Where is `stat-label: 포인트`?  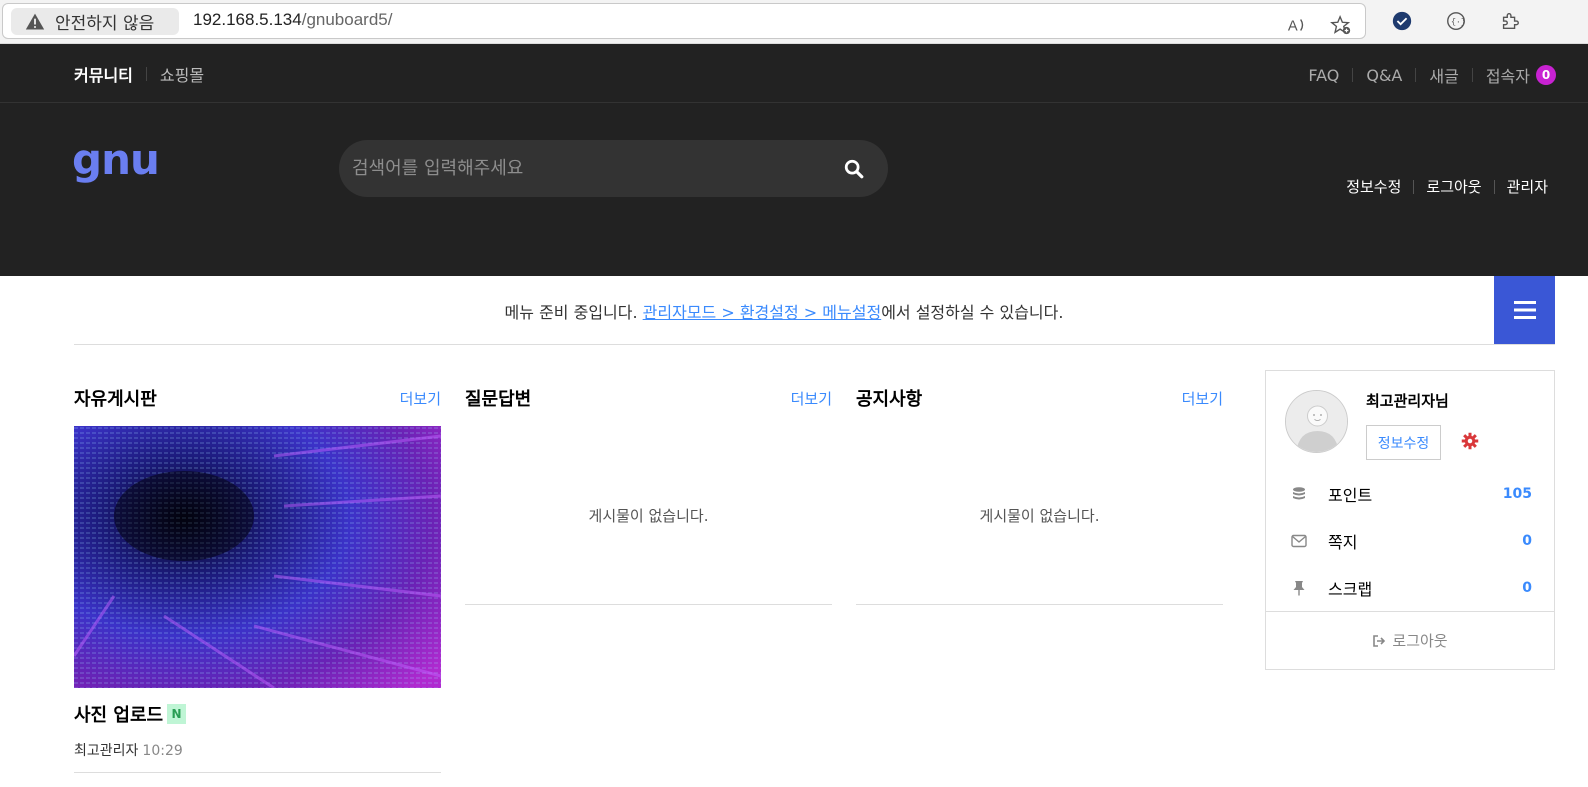 stat-label: 포인트 is located at coordinates (1350, 495).